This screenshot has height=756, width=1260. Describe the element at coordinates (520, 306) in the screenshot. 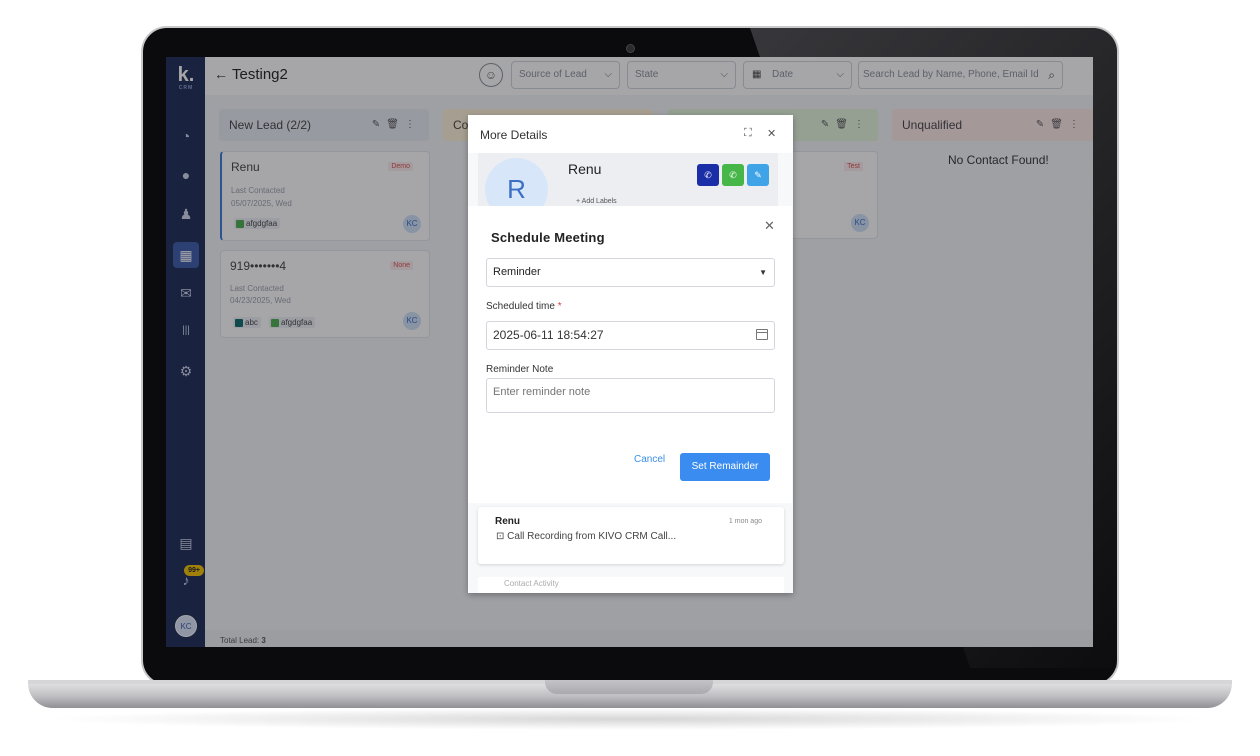

I see `scheduled-time-text: Scheduled time` at that location.